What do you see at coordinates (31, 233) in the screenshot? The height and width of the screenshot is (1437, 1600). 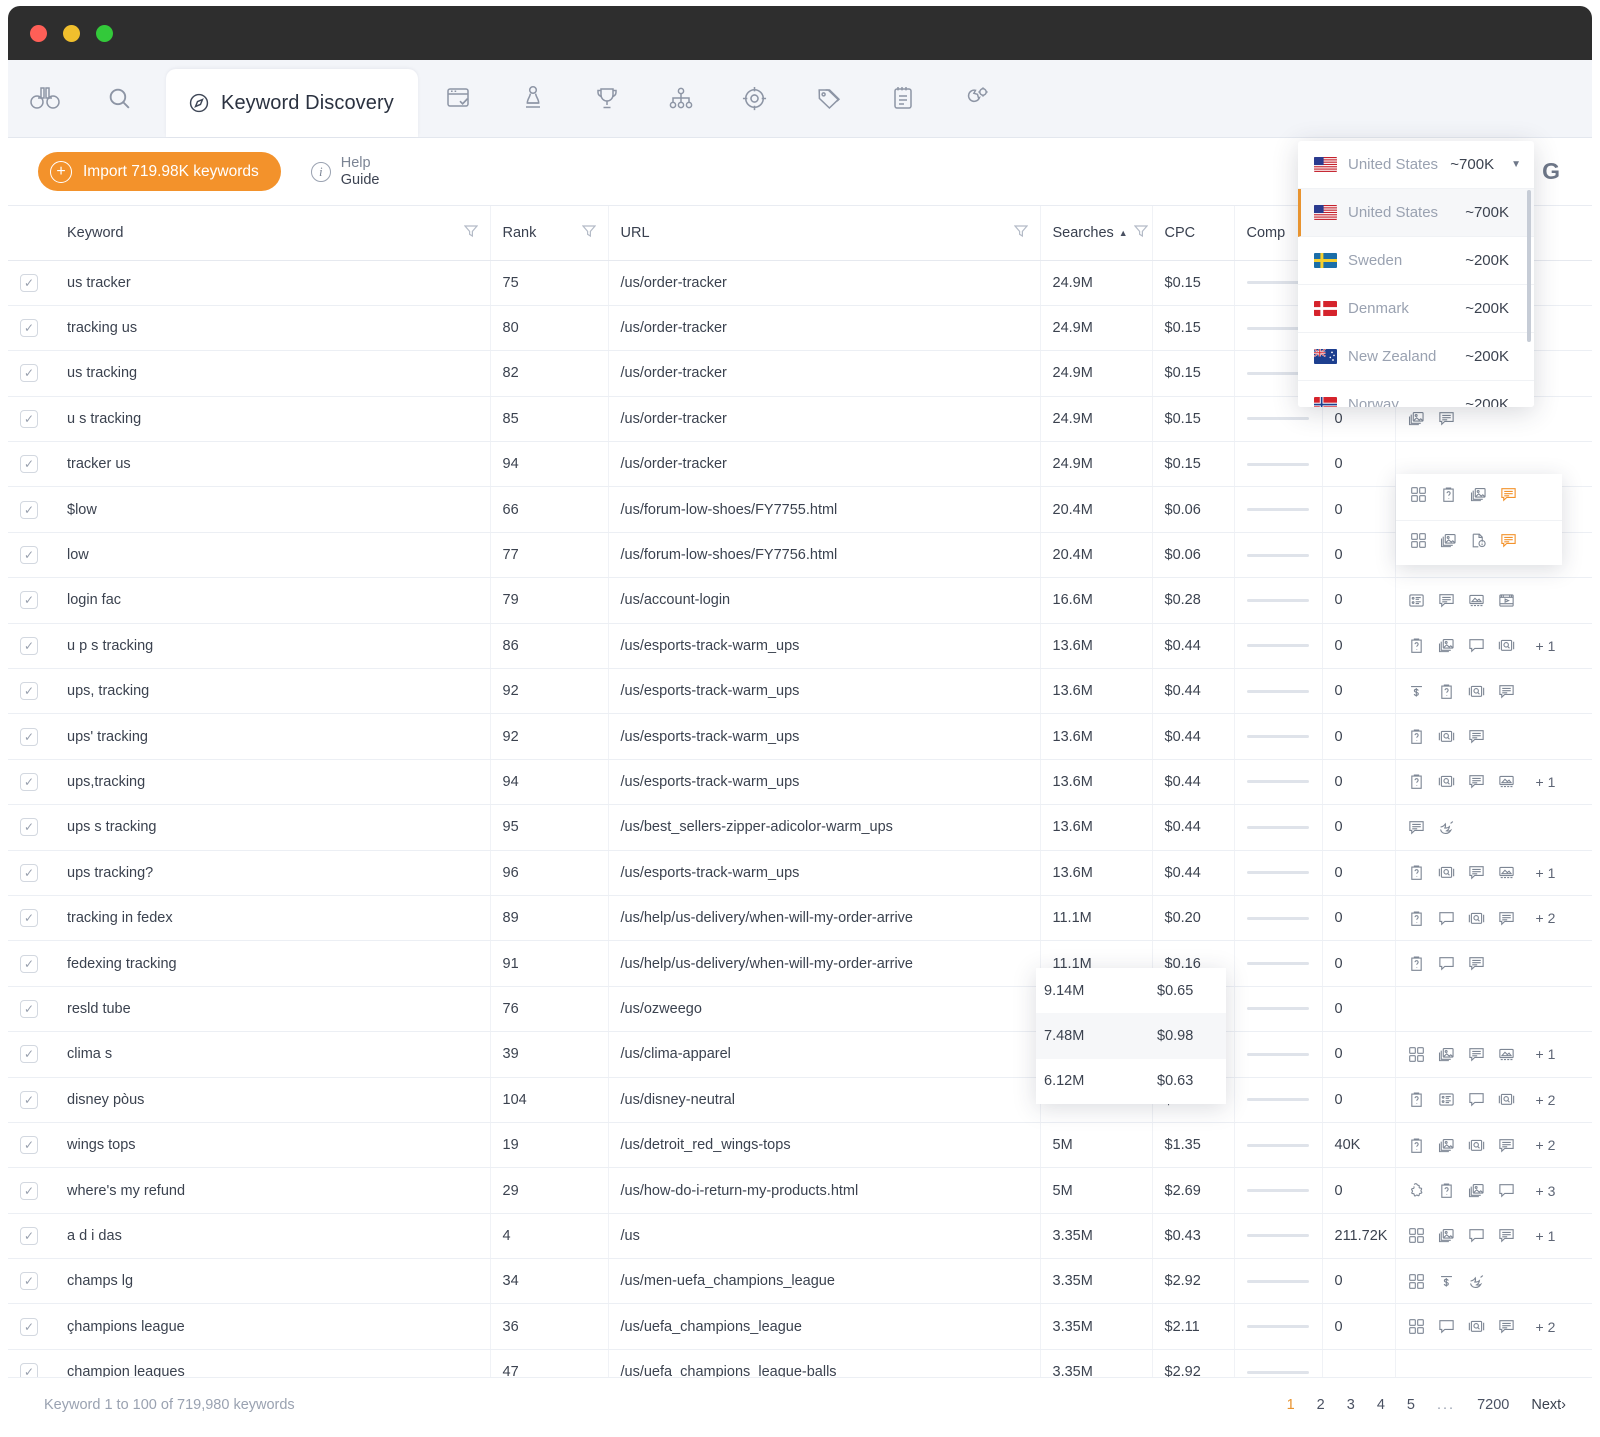 I see `select-all-header` at bounding box center [31, 233].